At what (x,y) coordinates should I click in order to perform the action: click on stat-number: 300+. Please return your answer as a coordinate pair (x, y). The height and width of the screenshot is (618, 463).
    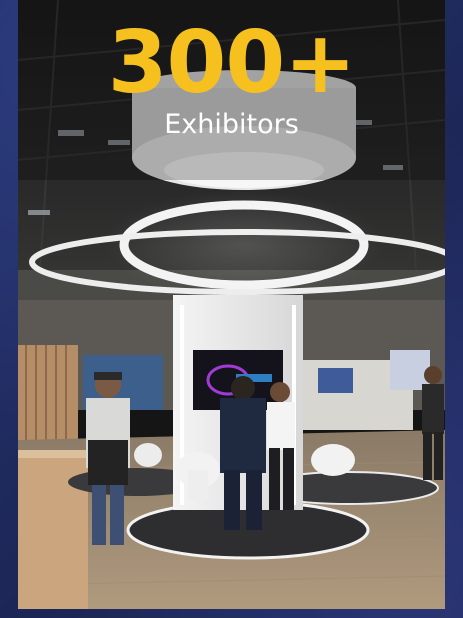
    Looking at the image, I should click on (232, 63).